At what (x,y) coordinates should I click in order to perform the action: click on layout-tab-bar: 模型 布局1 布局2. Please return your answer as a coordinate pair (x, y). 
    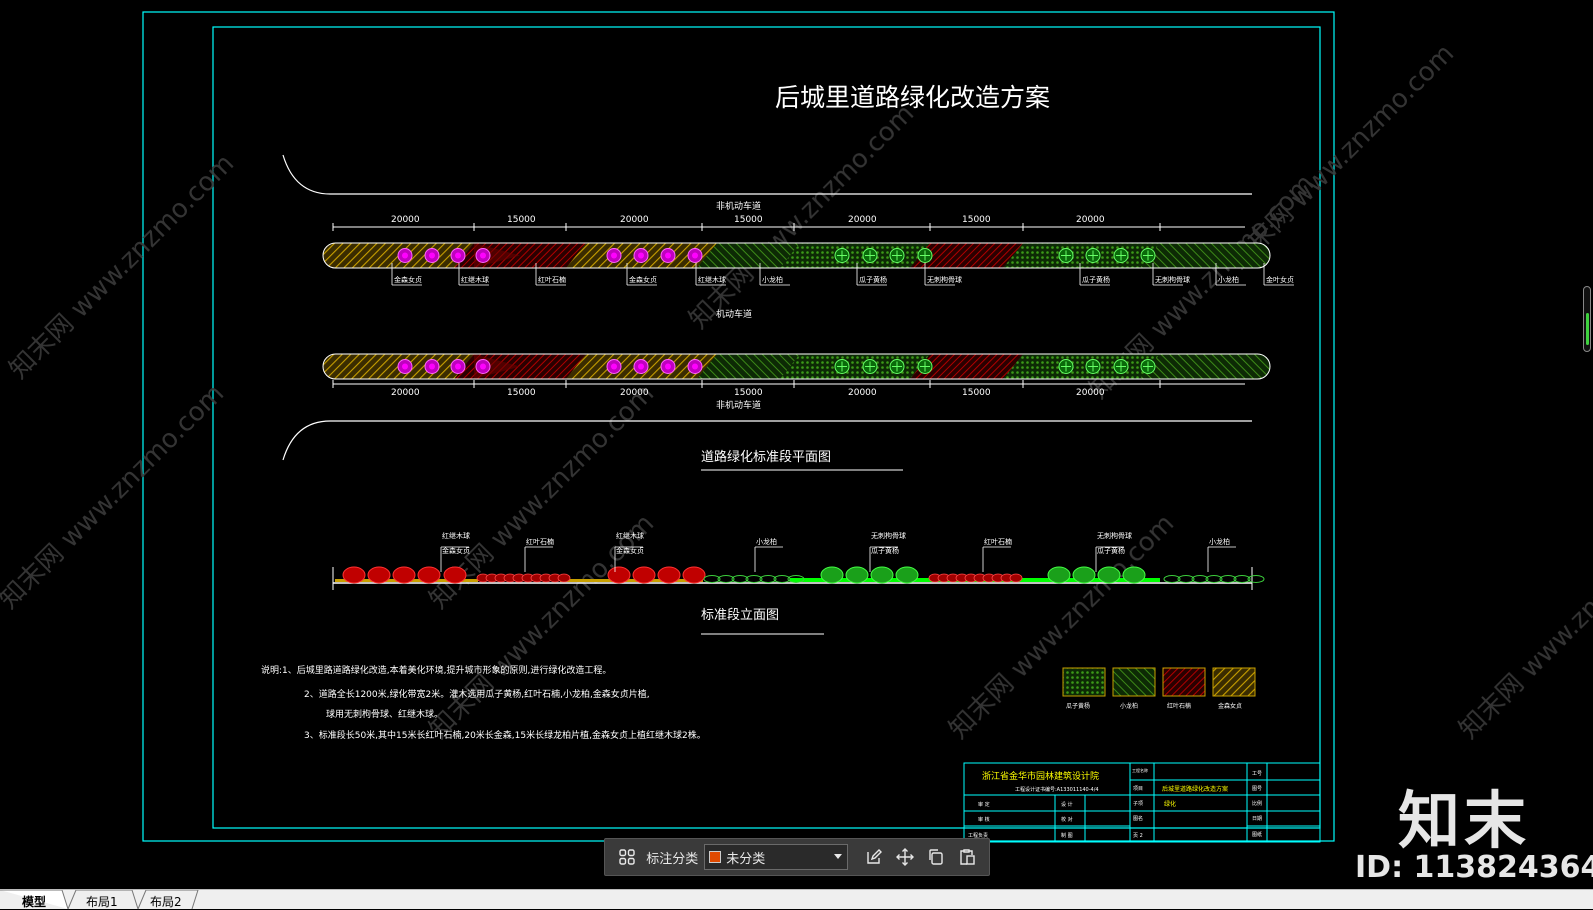
    Looking at the image, I should click on (796, 899).